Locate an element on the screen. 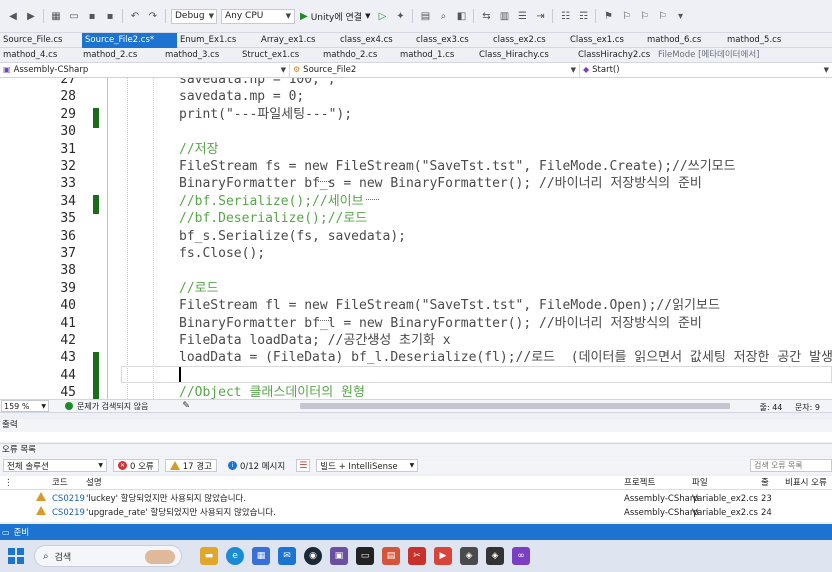 This screenshot has width=832, height=572. document-tab: ClassHirachy2.cs is located at coordinates (615, 55).